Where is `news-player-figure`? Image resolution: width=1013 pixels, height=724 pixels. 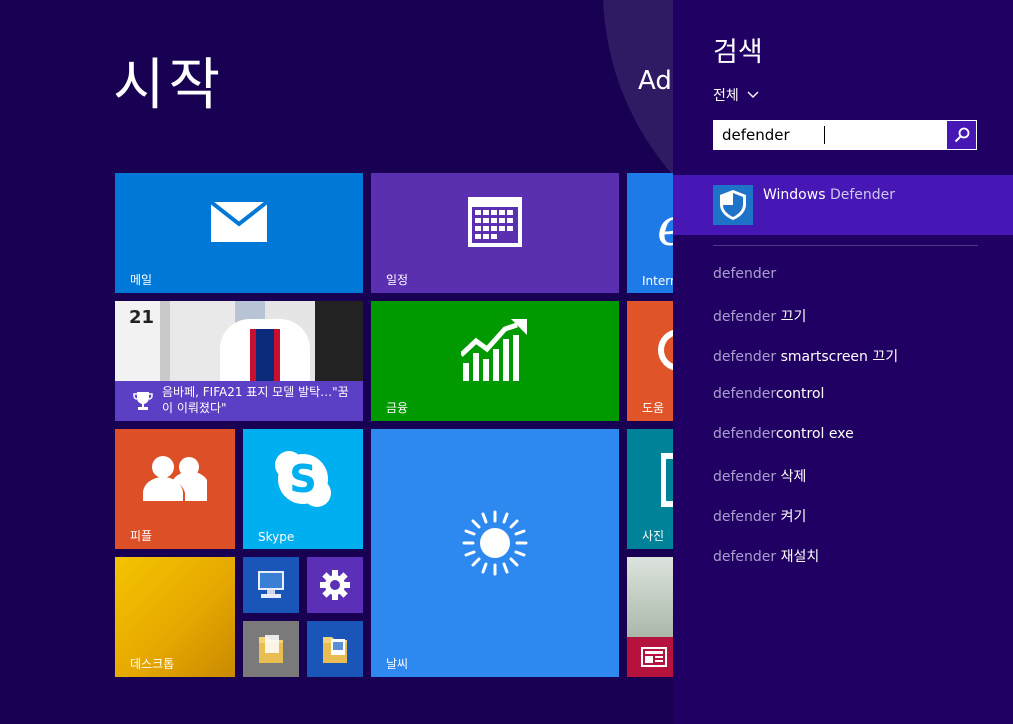 news-player-figure is located at coordinates (265, 350).